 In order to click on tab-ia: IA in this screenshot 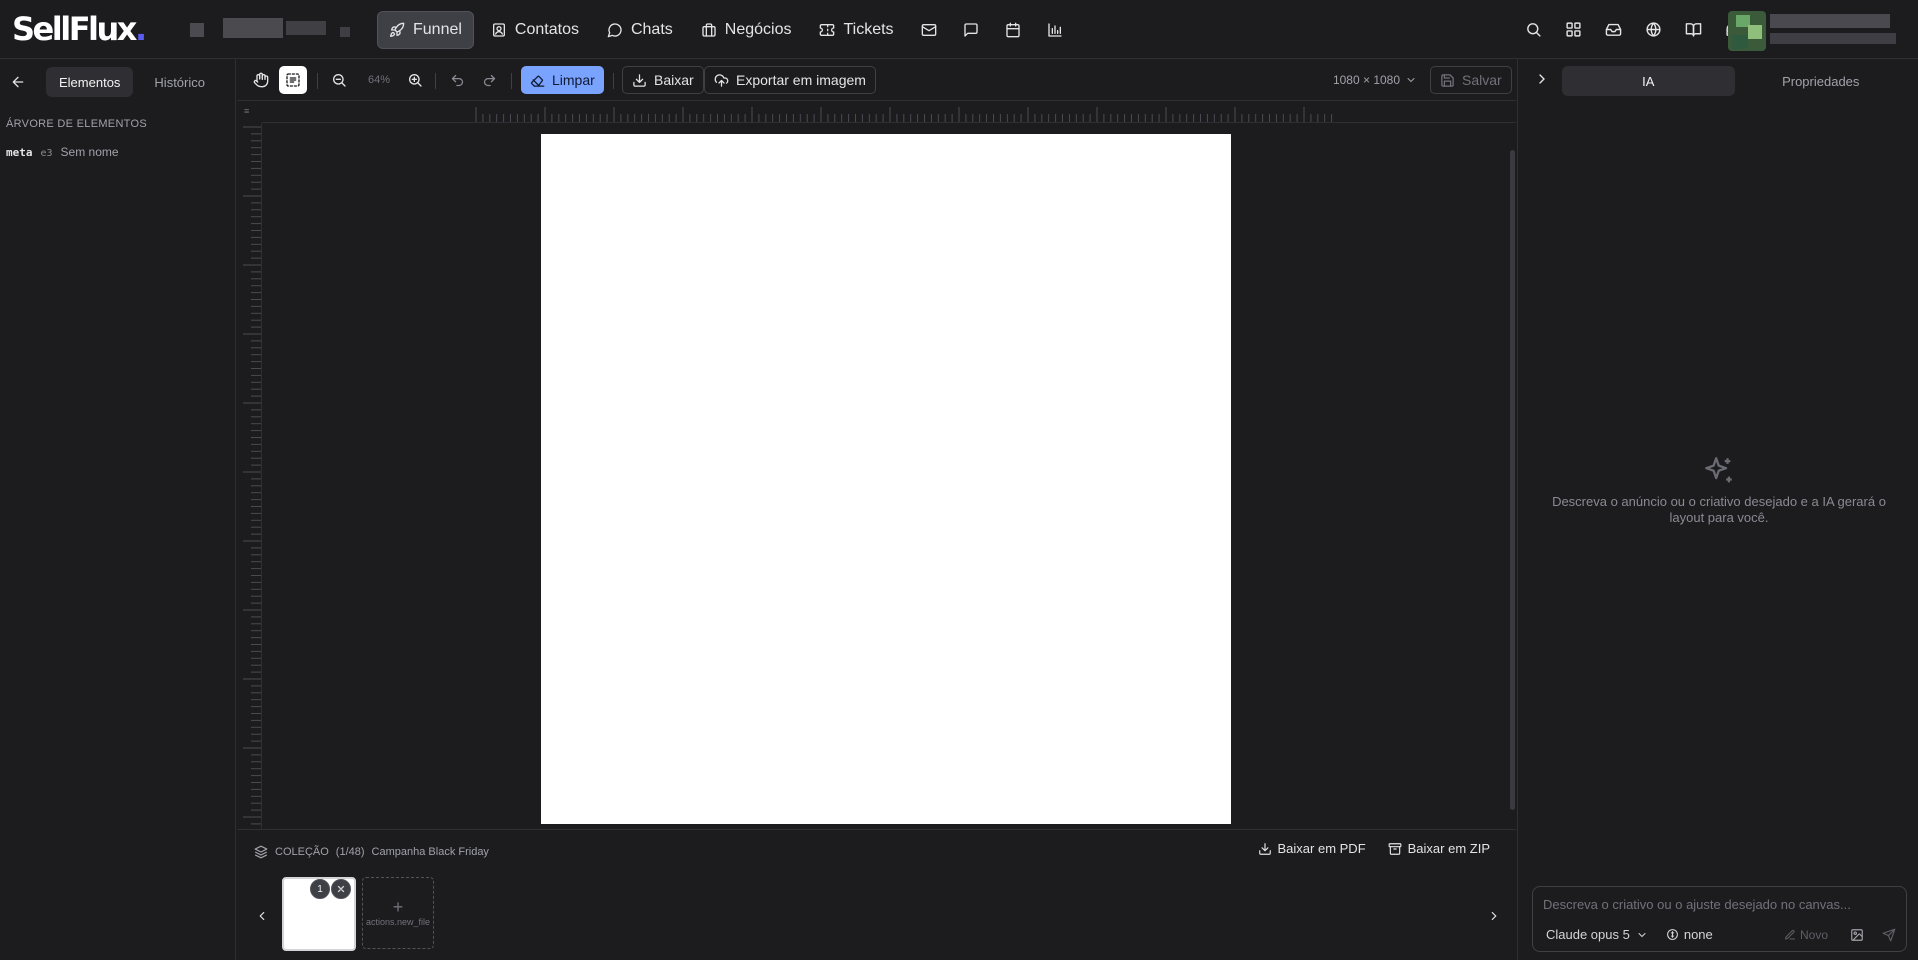, I will do `click(1648, 81)`.